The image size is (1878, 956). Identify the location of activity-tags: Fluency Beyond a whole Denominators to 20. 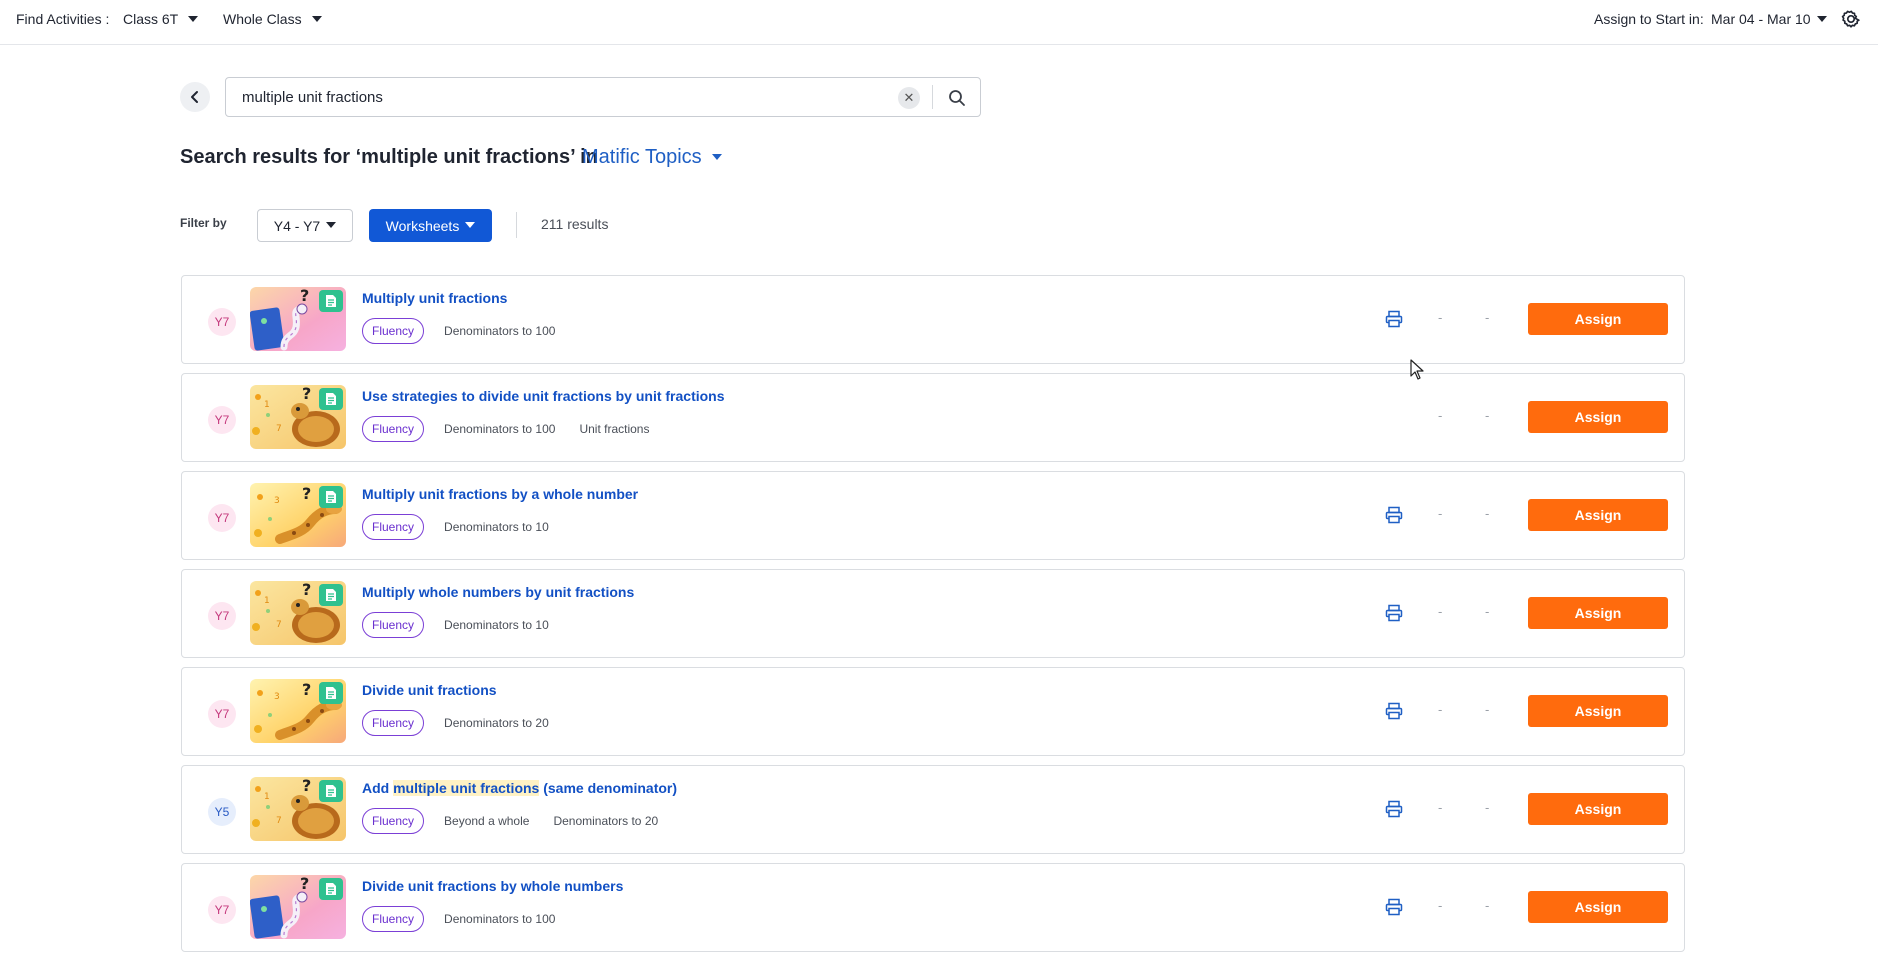
(522, 821).